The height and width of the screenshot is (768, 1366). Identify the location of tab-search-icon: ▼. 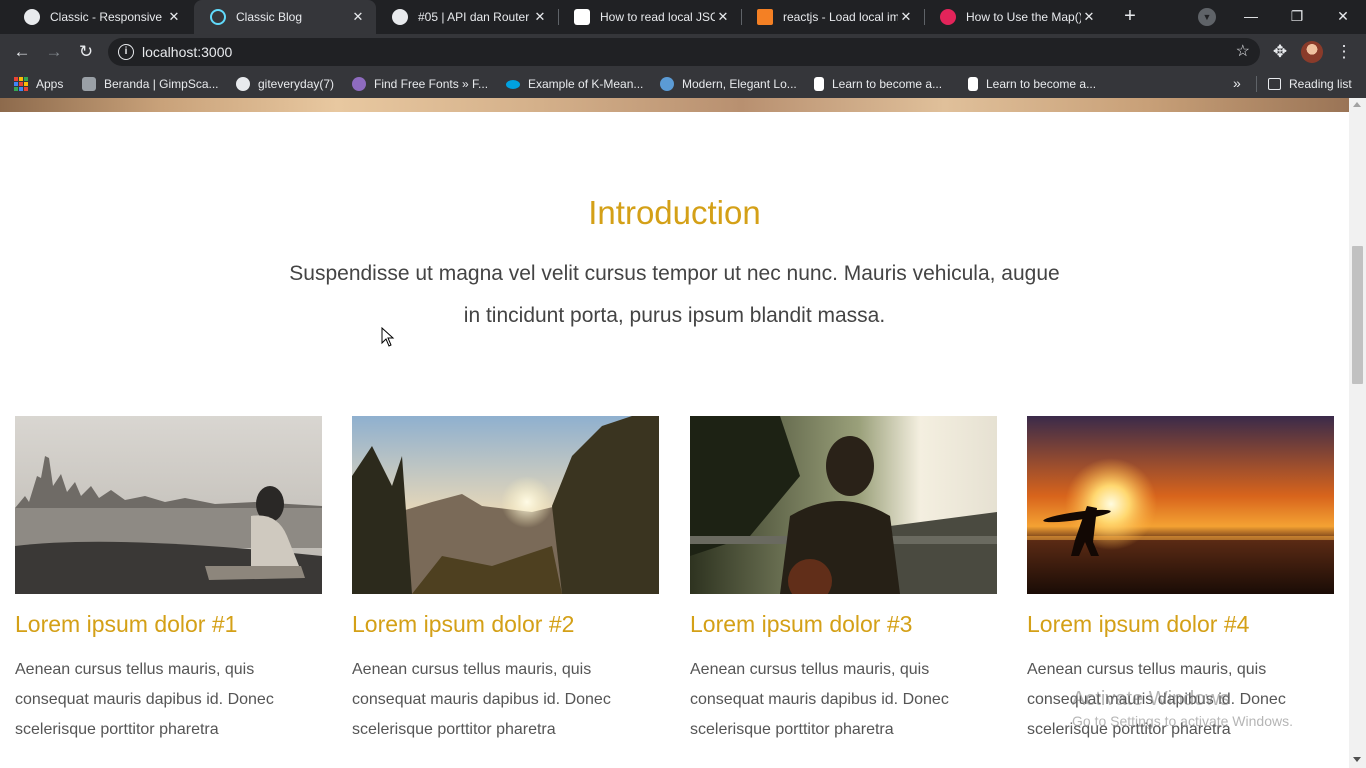
(1207, 17).